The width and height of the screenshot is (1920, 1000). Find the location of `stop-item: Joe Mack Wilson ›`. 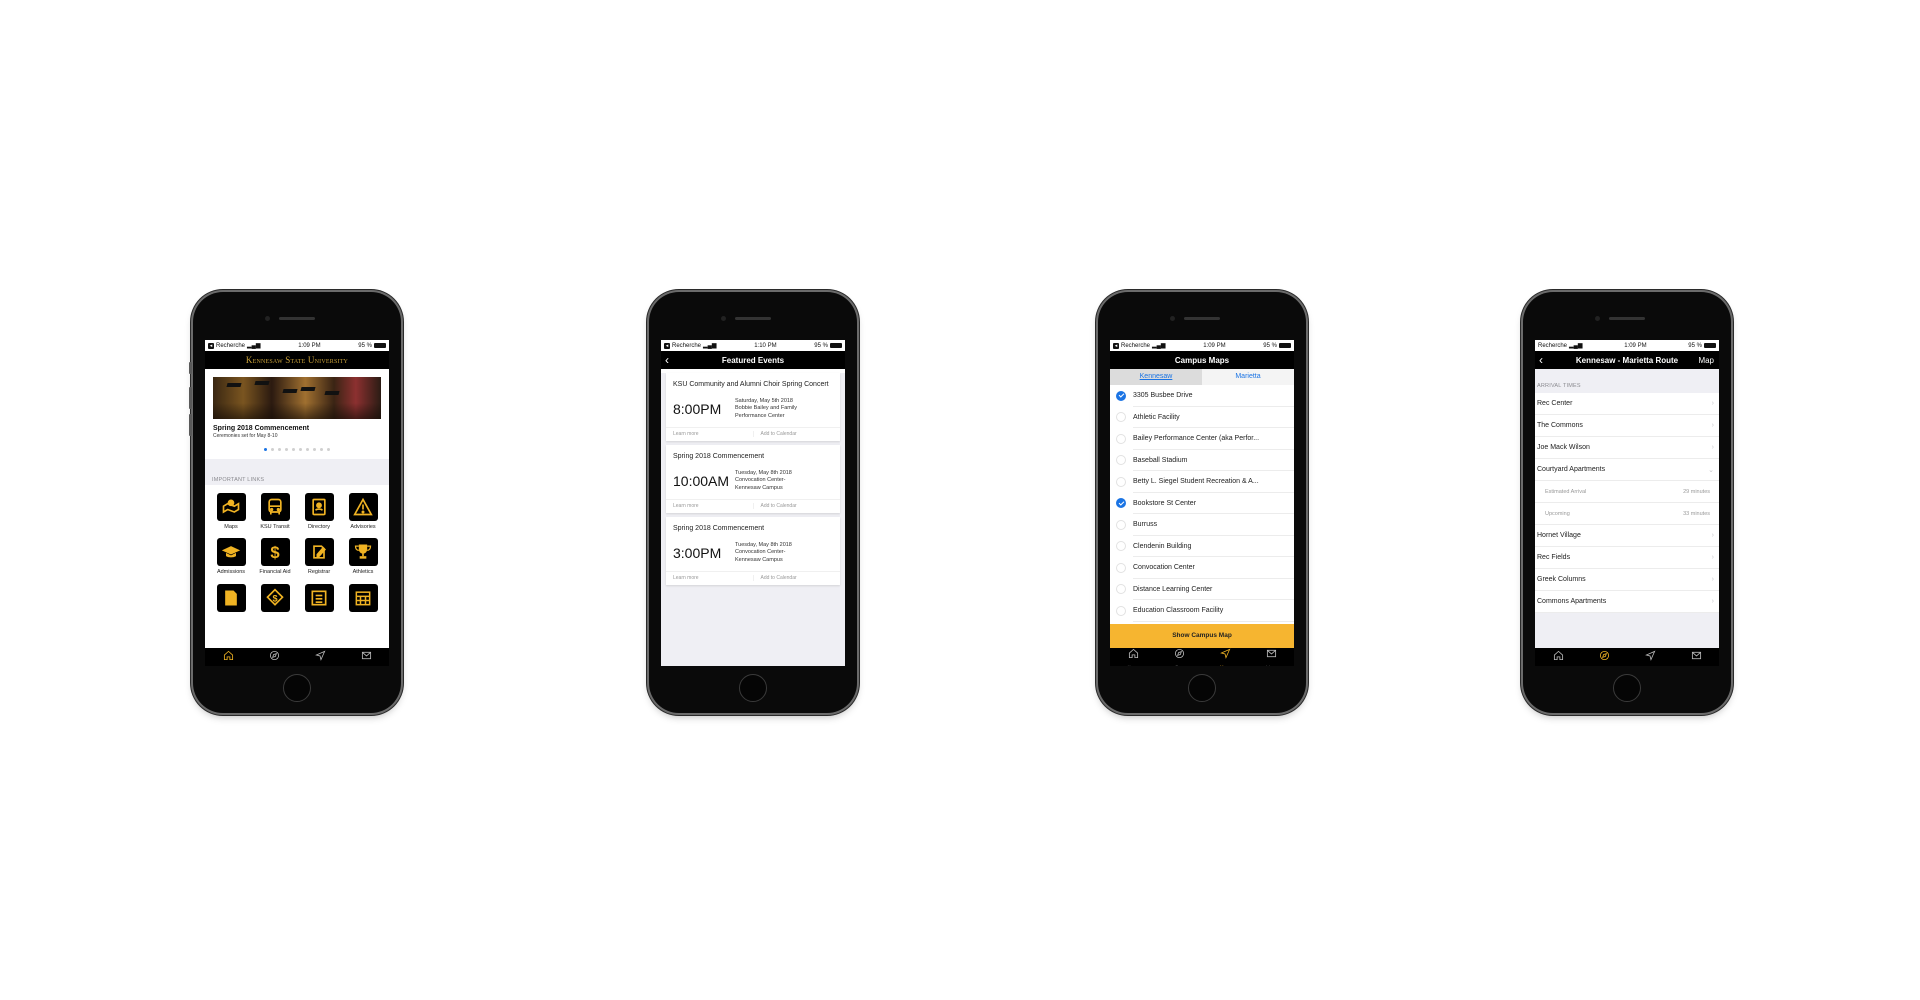

stop-item: Joe Mack Wilson › is located at coordinates (1627, 448).